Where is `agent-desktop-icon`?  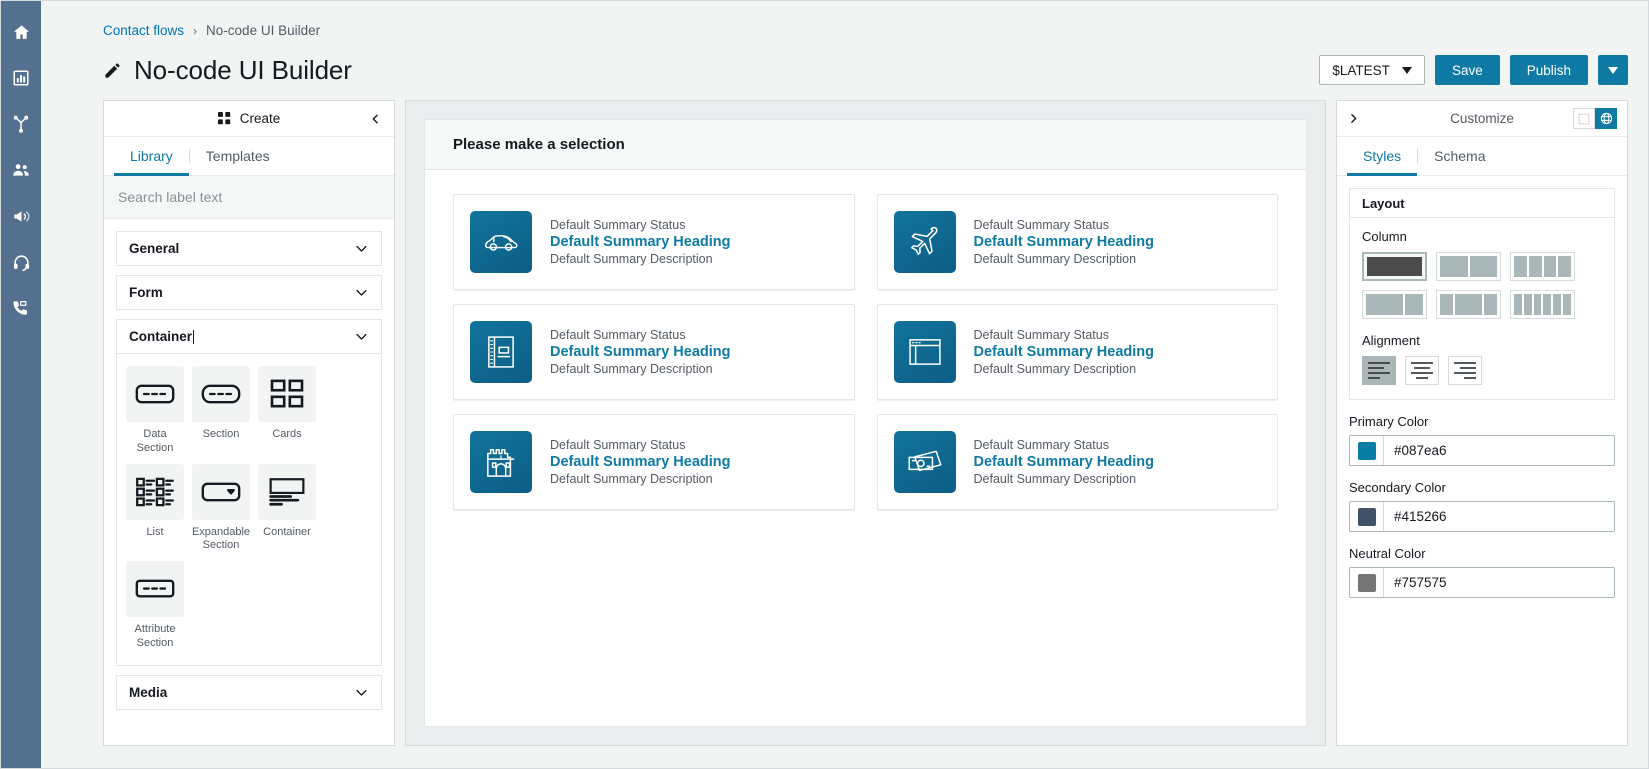 agent-desktop-icon is located at coordinates (21, 262).